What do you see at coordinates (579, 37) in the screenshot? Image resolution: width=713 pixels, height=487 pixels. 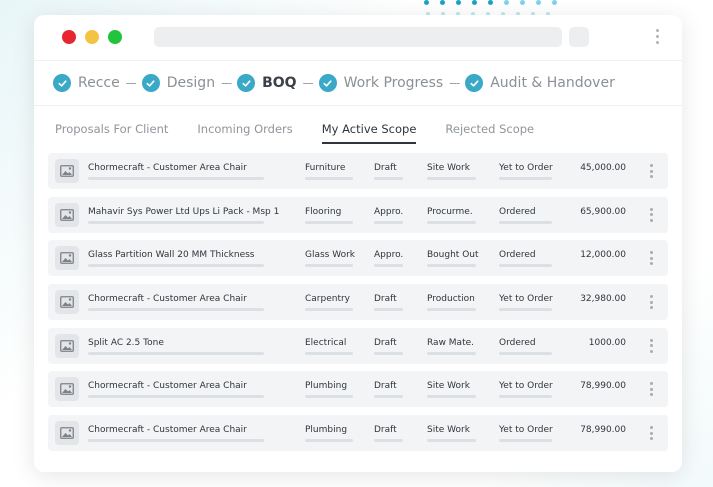 I see `new-tab-button` at bounding box center [579, 37].